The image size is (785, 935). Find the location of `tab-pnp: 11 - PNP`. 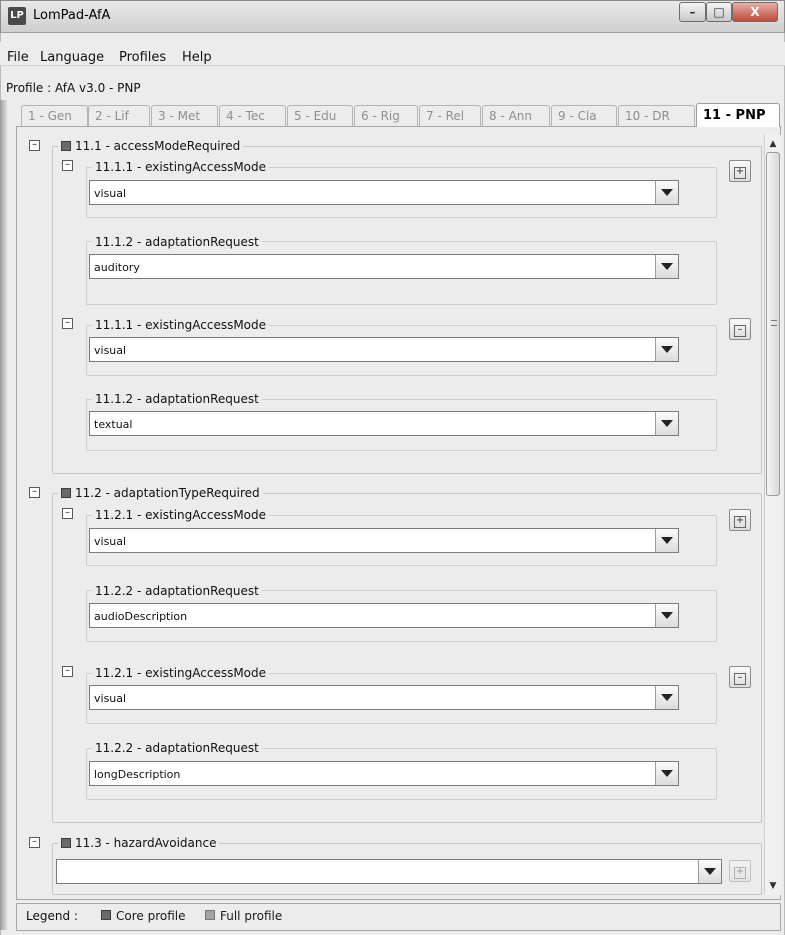

tab-pnp: 11 - PNP is located at coordinates (738, 115).